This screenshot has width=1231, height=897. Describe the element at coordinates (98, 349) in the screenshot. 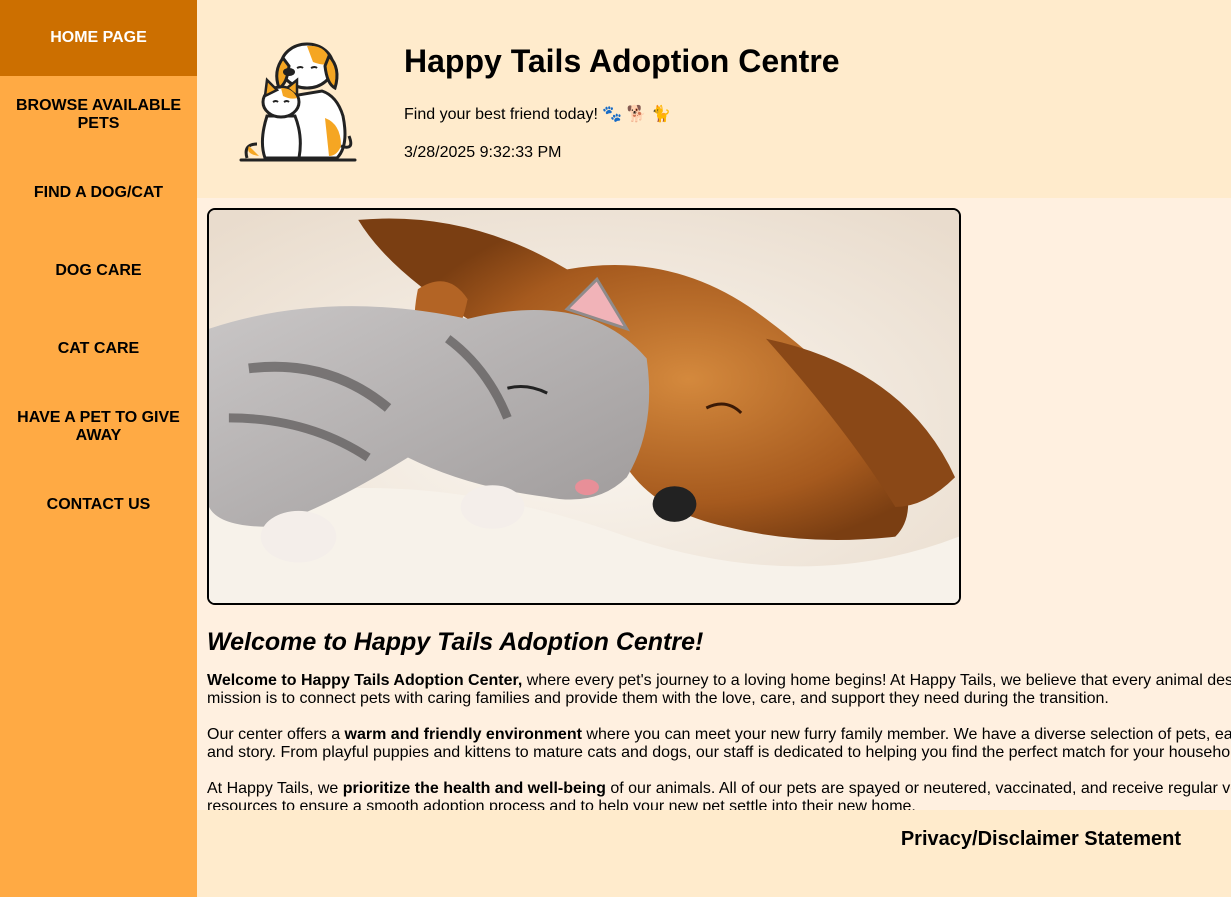

I see `nav-cat-care: CAT CARE` at that location.